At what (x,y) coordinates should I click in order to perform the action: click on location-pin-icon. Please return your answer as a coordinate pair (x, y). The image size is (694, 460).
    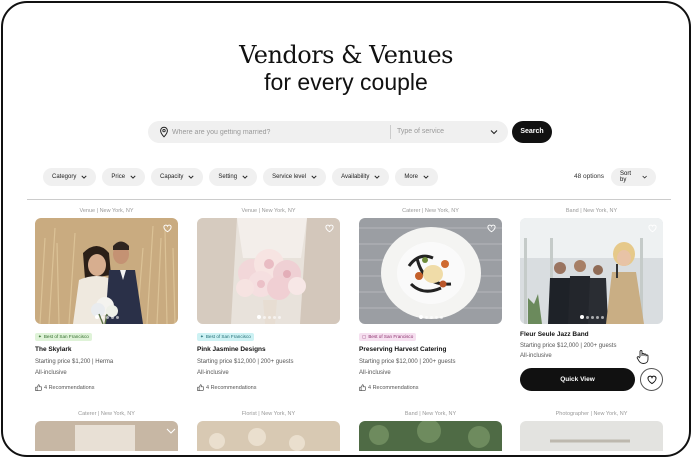
    Looking at the image, I should click on (164, 132).